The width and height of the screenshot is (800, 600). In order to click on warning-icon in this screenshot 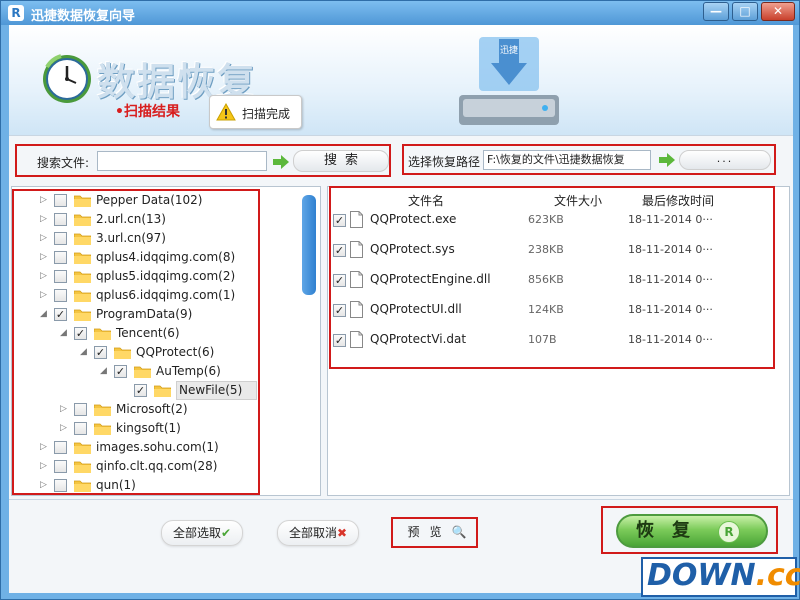, I will do `click(226, 112)`.